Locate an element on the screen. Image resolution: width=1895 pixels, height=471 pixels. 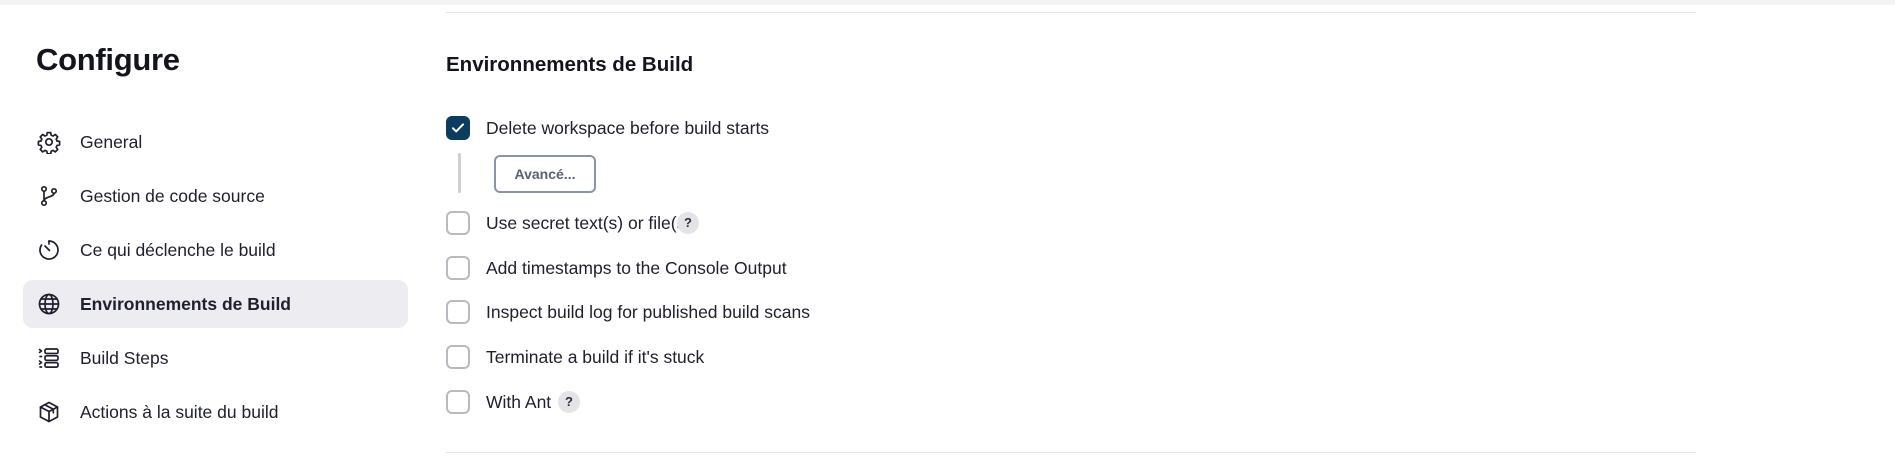
gear-icon is located at coordinates (49, 142).